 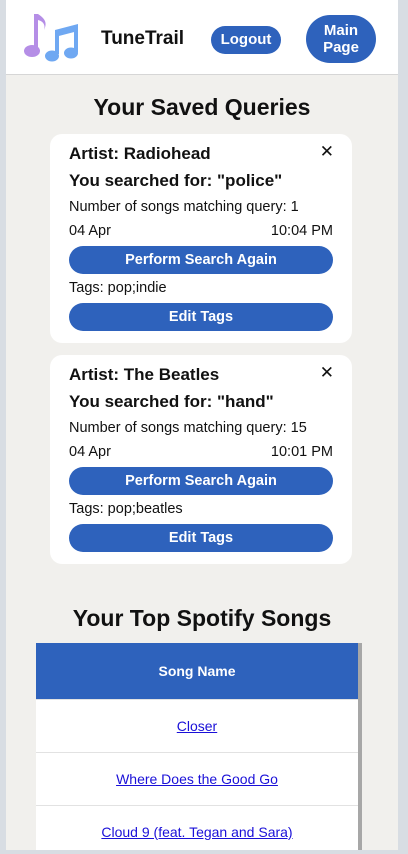 I want to click on app-name: TuneTrail, so click(x=143, y=38).